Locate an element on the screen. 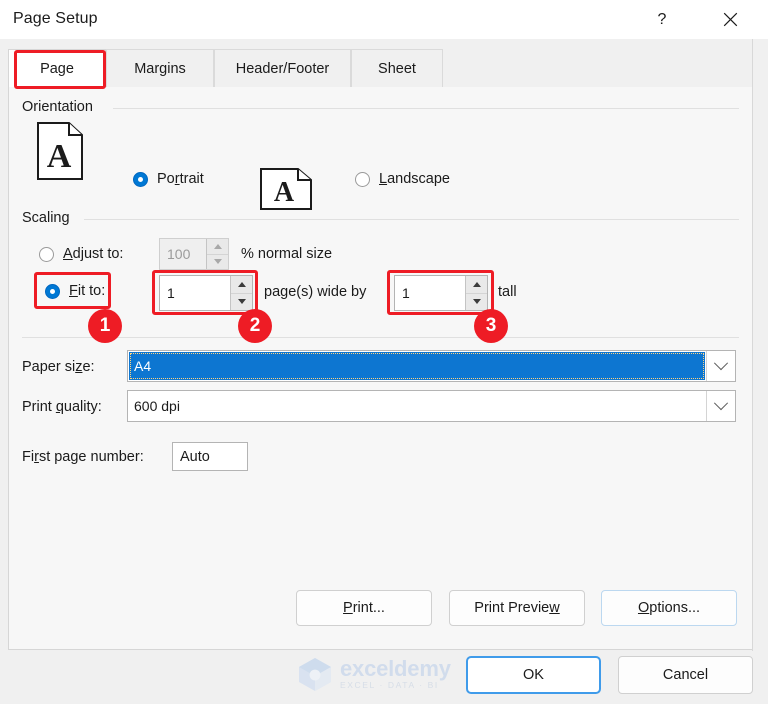  print-preview-button-label: Print Preview is located at coordinates (517, 608).